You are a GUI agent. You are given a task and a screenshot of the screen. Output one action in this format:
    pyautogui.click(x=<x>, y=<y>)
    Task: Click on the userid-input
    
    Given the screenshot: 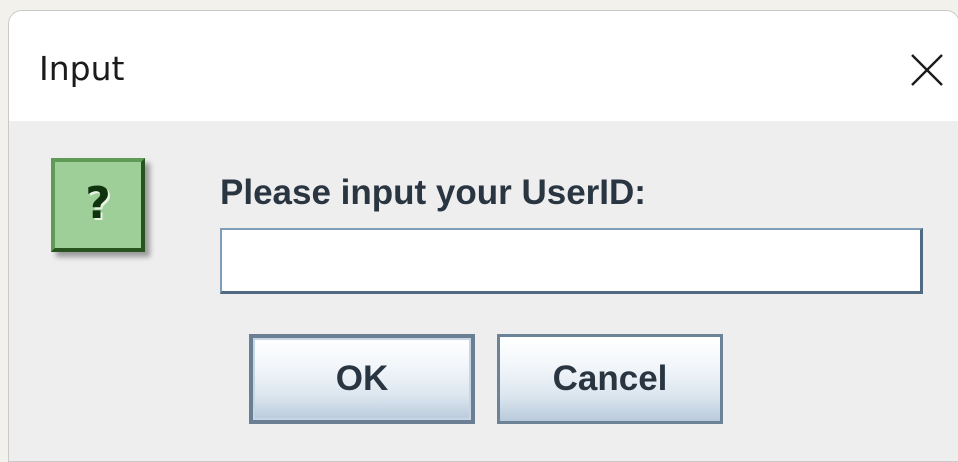 What is the action you would take?
    pyautogui.click(x=571, y=261)
    